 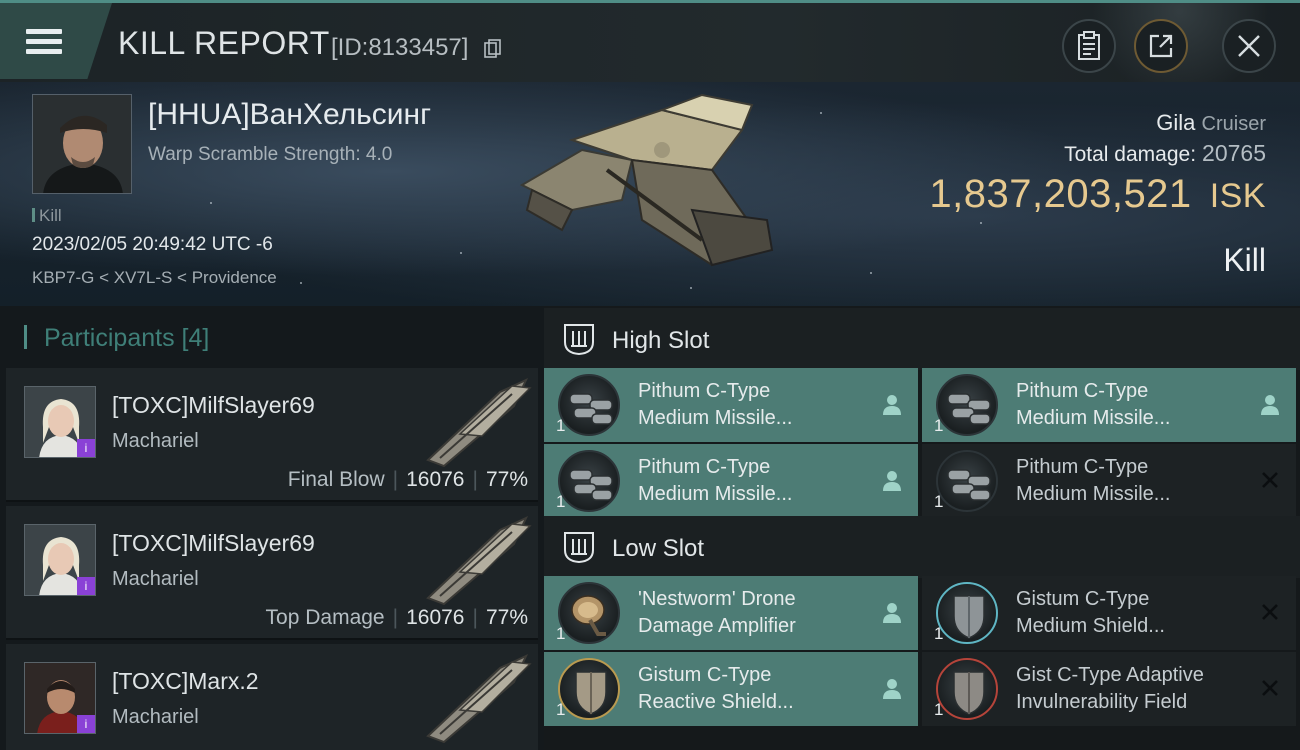 I want to click on menu-button, so click(x=56, y=41).